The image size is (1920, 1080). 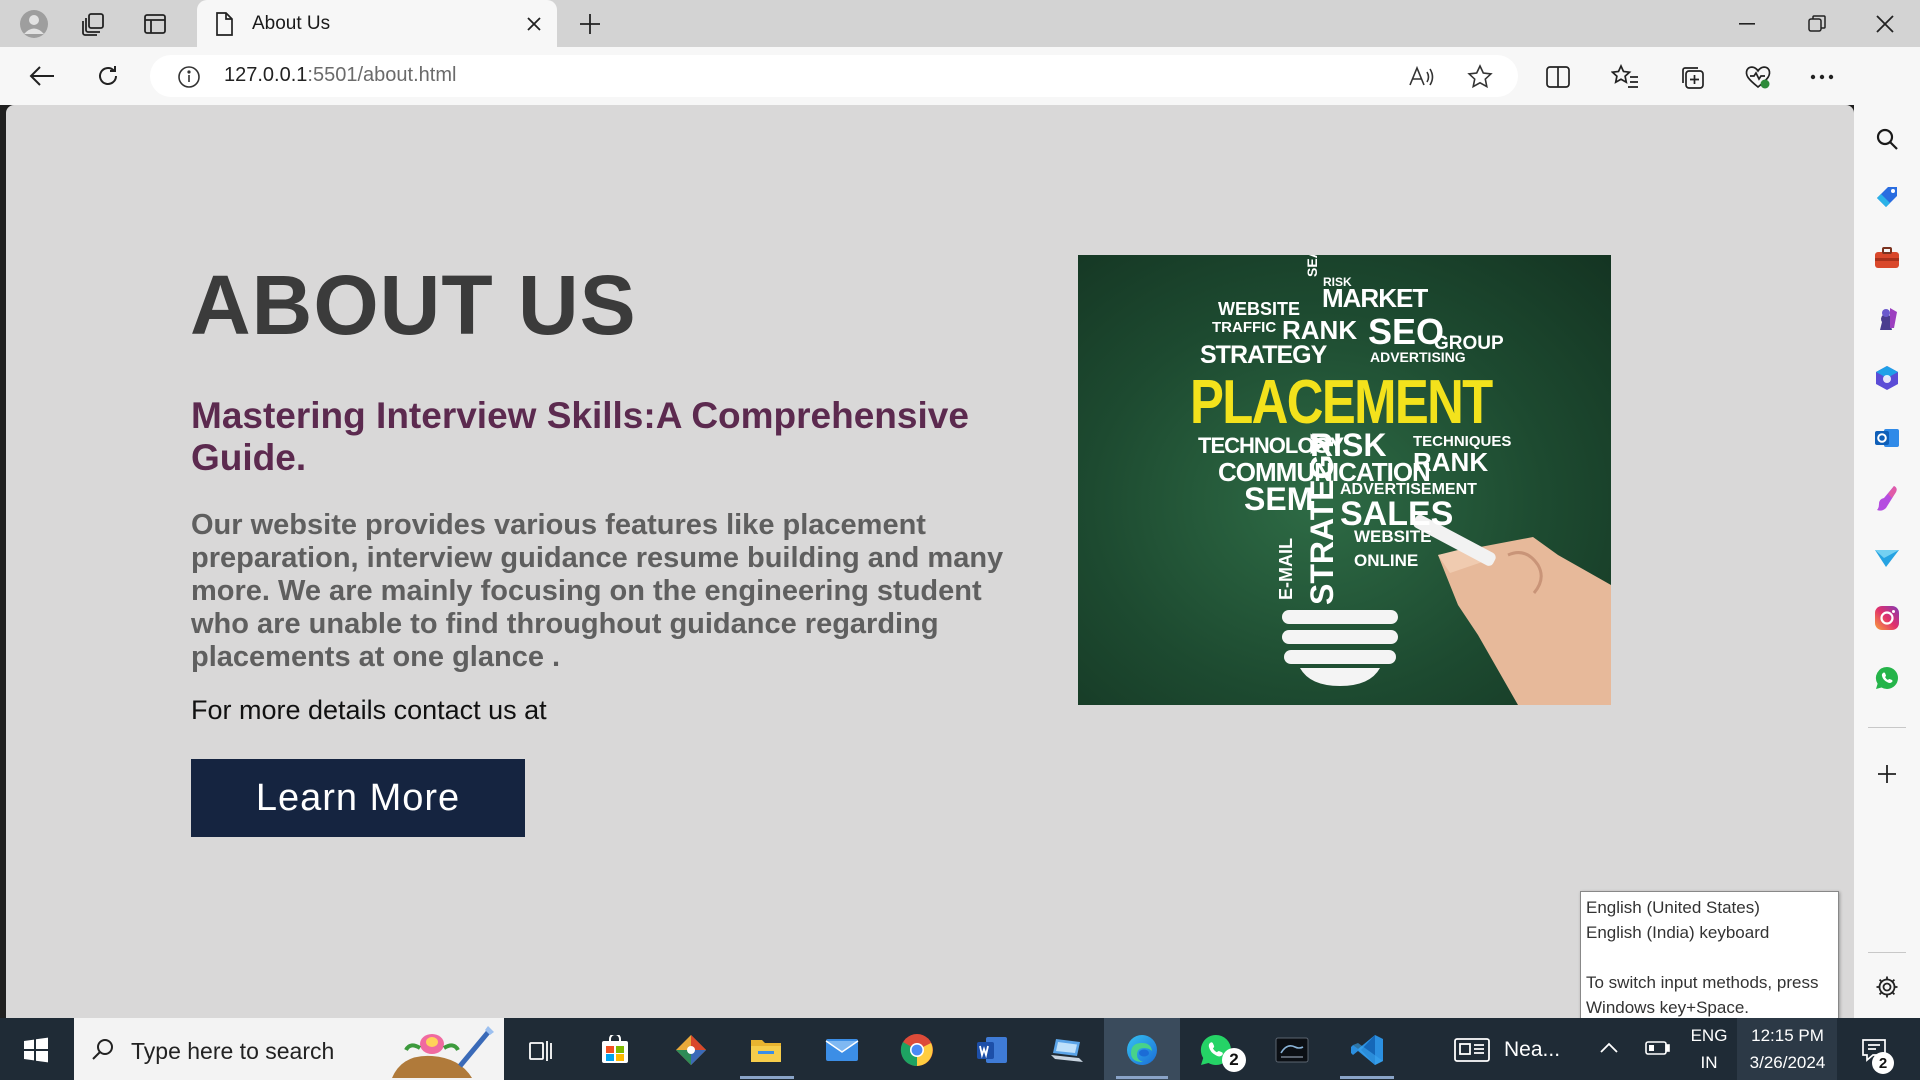 I want to click on close-tab-icon, so click(x=534, y=24).